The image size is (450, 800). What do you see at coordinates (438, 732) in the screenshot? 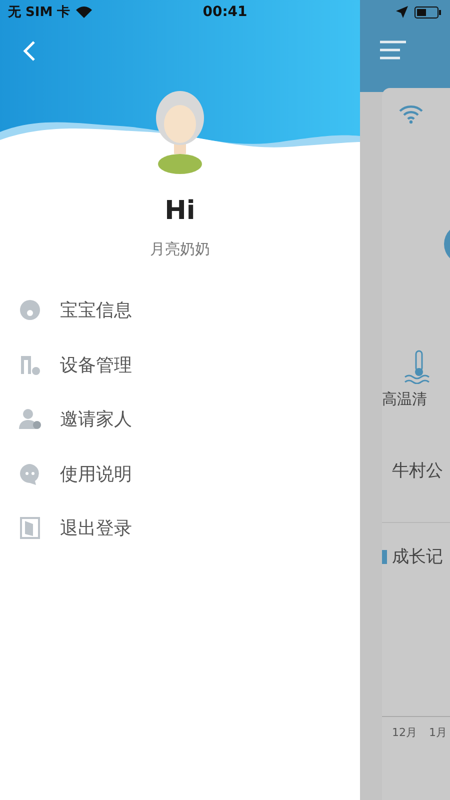
I see `axis-label: 1月` at bounding box center [438, 732].